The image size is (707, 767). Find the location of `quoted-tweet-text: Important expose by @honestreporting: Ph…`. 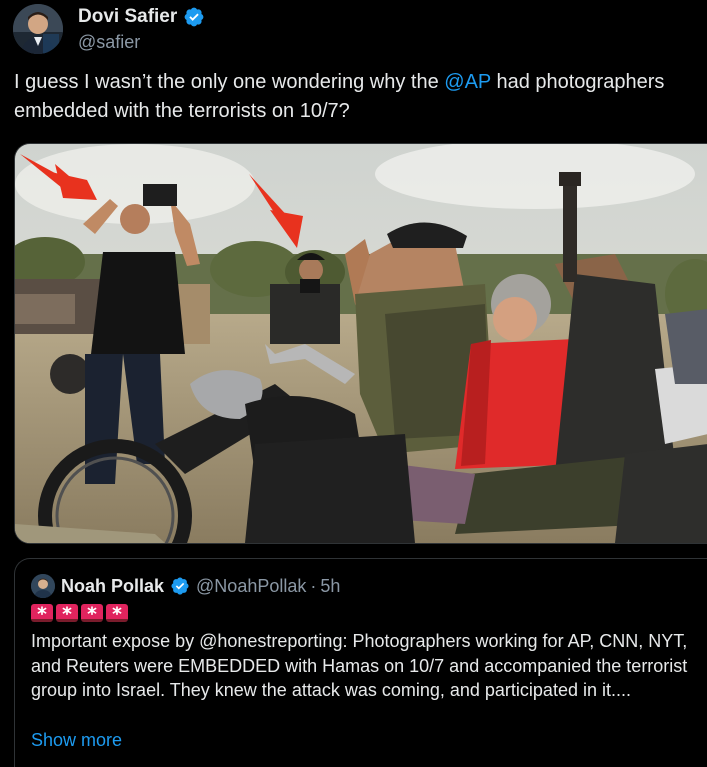

quoted-tweet-text: Important expose by @honestreporting: Ph… is located at coordinates (359, 665).